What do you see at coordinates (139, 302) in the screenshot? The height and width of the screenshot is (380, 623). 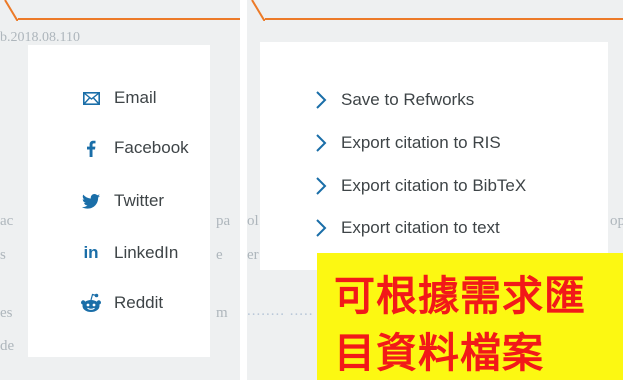 I see `share-item-label: Reddit` at bounding box center [139, 302].